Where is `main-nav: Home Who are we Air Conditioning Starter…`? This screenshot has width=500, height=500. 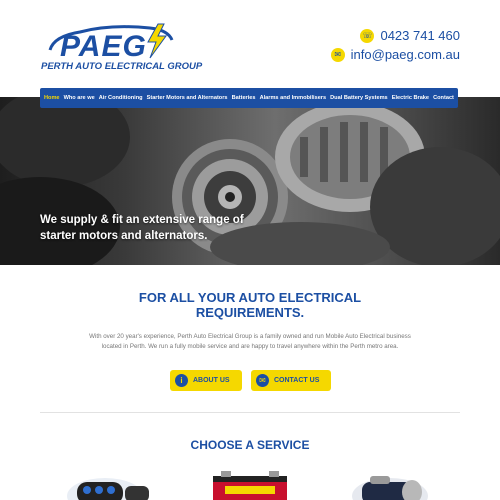 main-nav: Home Who are we Air Conditioning Starter… is located at coordinates (249, 98).